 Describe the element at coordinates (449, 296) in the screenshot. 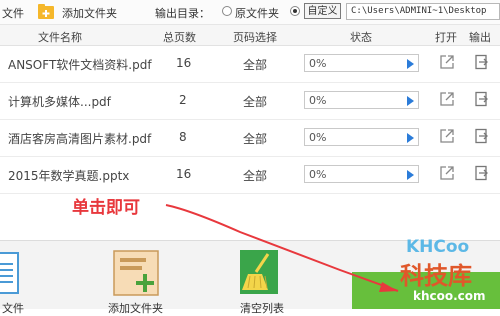

I see `watermark-url: khcoo.com` at that location.